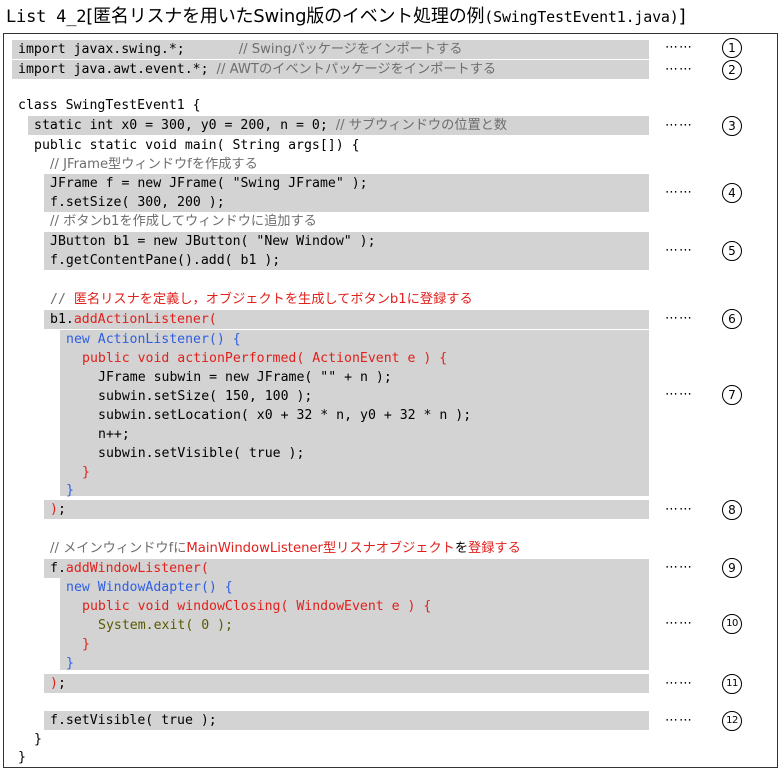 Image resolution: width=782 pixels, height=770 pixels. I want to click on add-window-listener: addWindowListener(, so click(137, 568).